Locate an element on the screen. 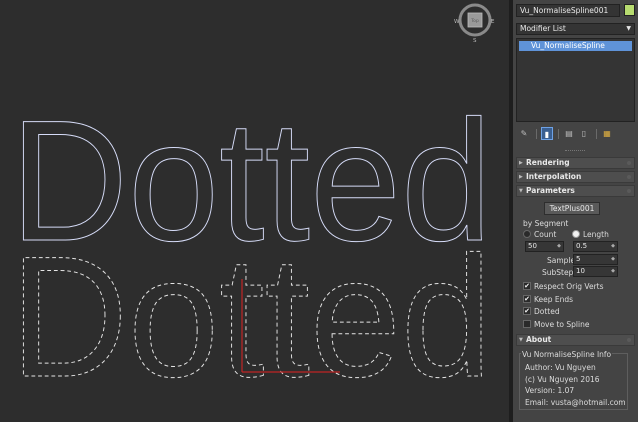 This screenshot has height=422, width=638. count-value: 50 is located at coordinates (532, 246).